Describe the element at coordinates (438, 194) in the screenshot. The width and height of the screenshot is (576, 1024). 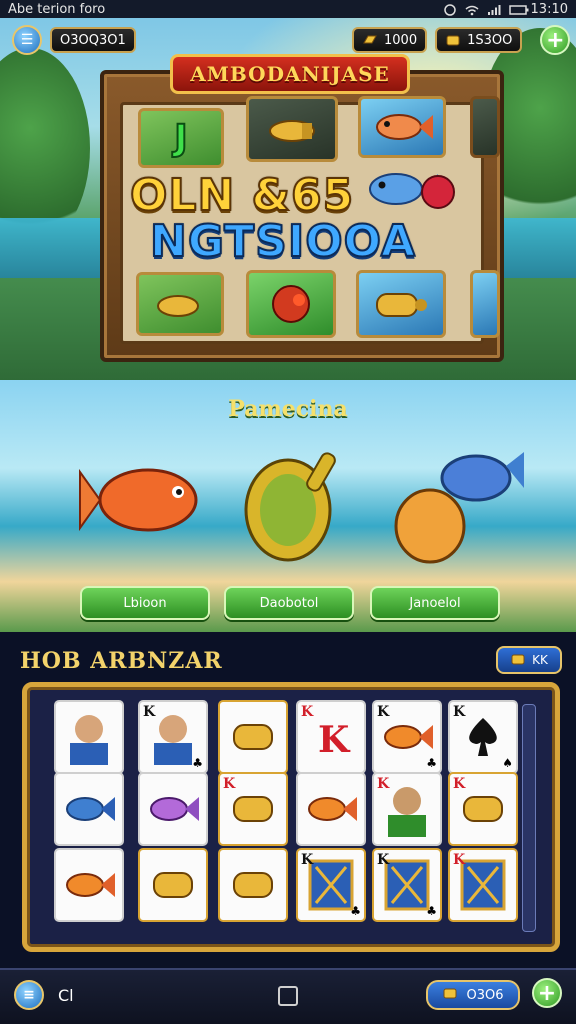
I see `red-orb-icon` at that location.